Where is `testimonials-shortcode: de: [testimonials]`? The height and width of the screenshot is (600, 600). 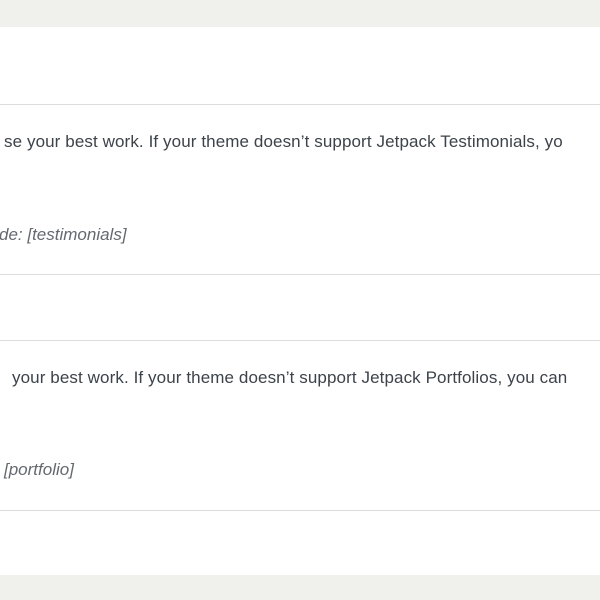 testimonials-shortcode: de: [testimonials] is located at coordinates (63, 234).